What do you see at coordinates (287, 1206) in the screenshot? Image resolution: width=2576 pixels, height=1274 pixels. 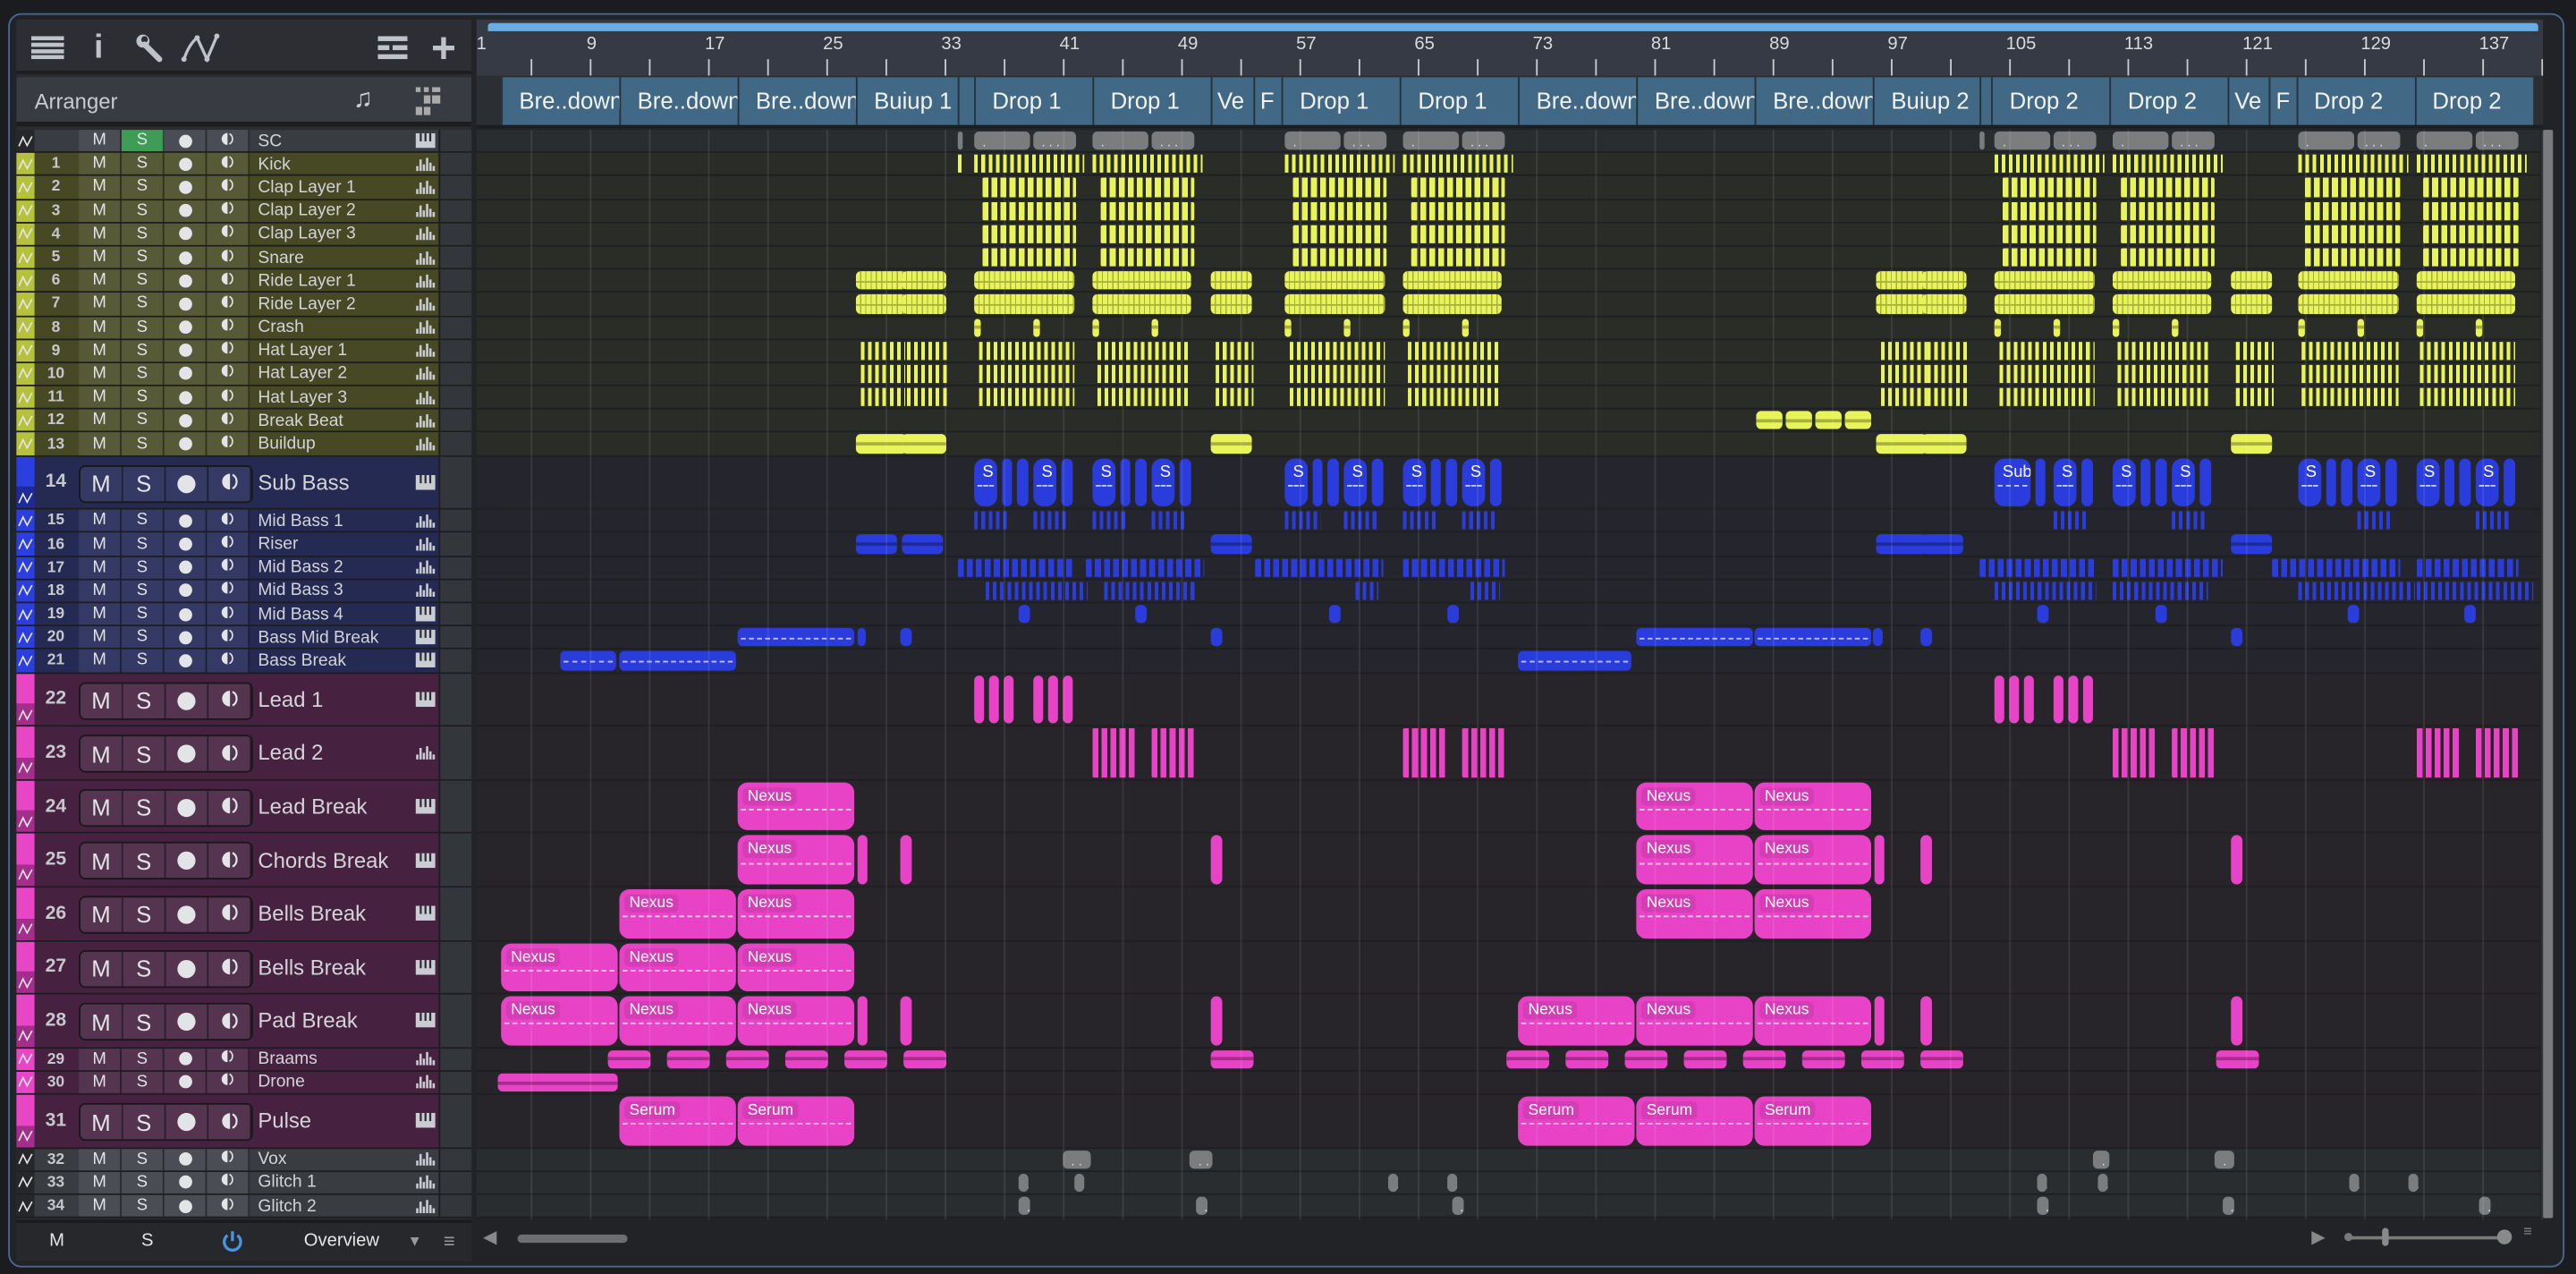 I see `track-name: Glitch 2` at bounding box center [287, 1206].